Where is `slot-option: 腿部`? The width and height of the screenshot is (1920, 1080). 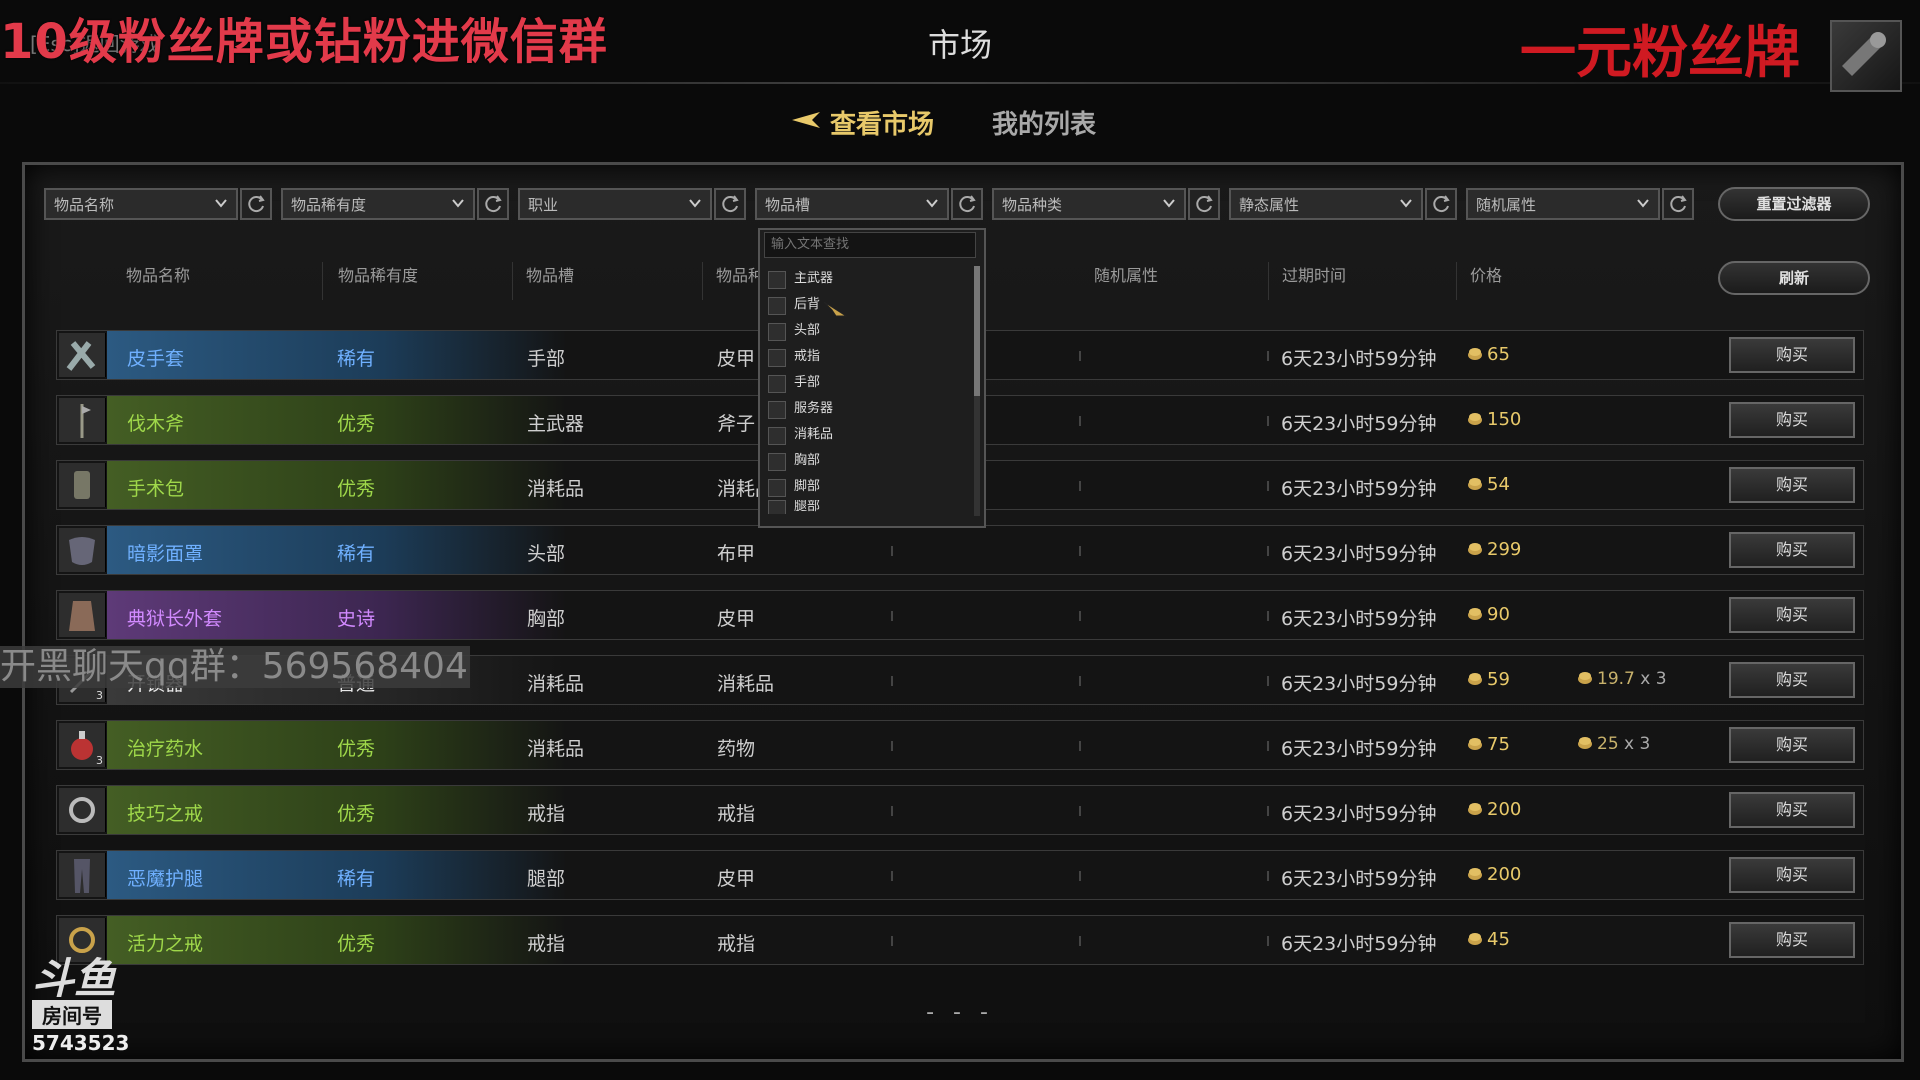 slot-option: 腿部 is located at coordinates (864, 507).